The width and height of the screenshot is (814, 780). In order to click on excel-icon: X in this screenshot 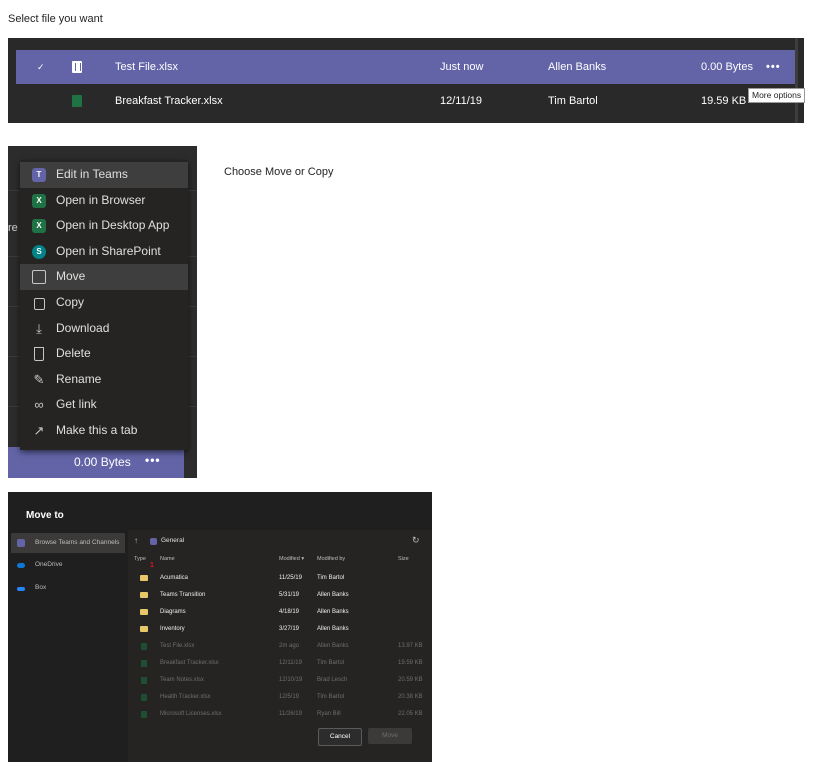, I will do `click(39, 226)`.